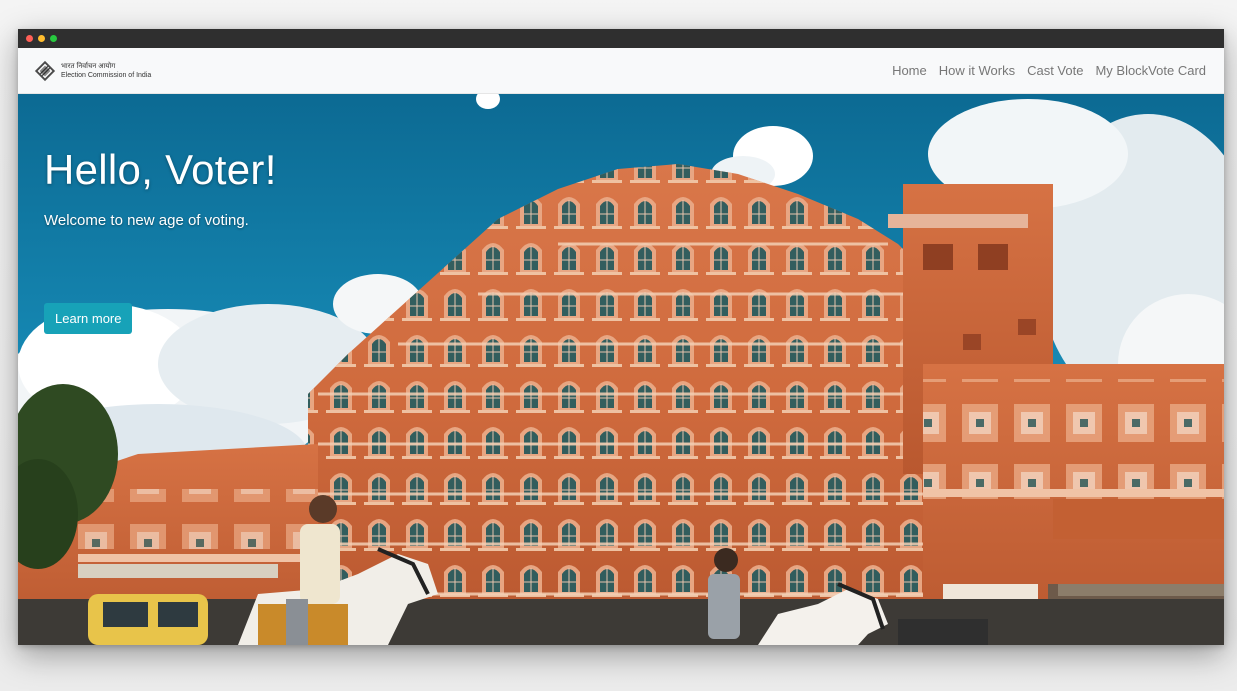  I want to click on nav-home-link: Home, so click(909, 70).